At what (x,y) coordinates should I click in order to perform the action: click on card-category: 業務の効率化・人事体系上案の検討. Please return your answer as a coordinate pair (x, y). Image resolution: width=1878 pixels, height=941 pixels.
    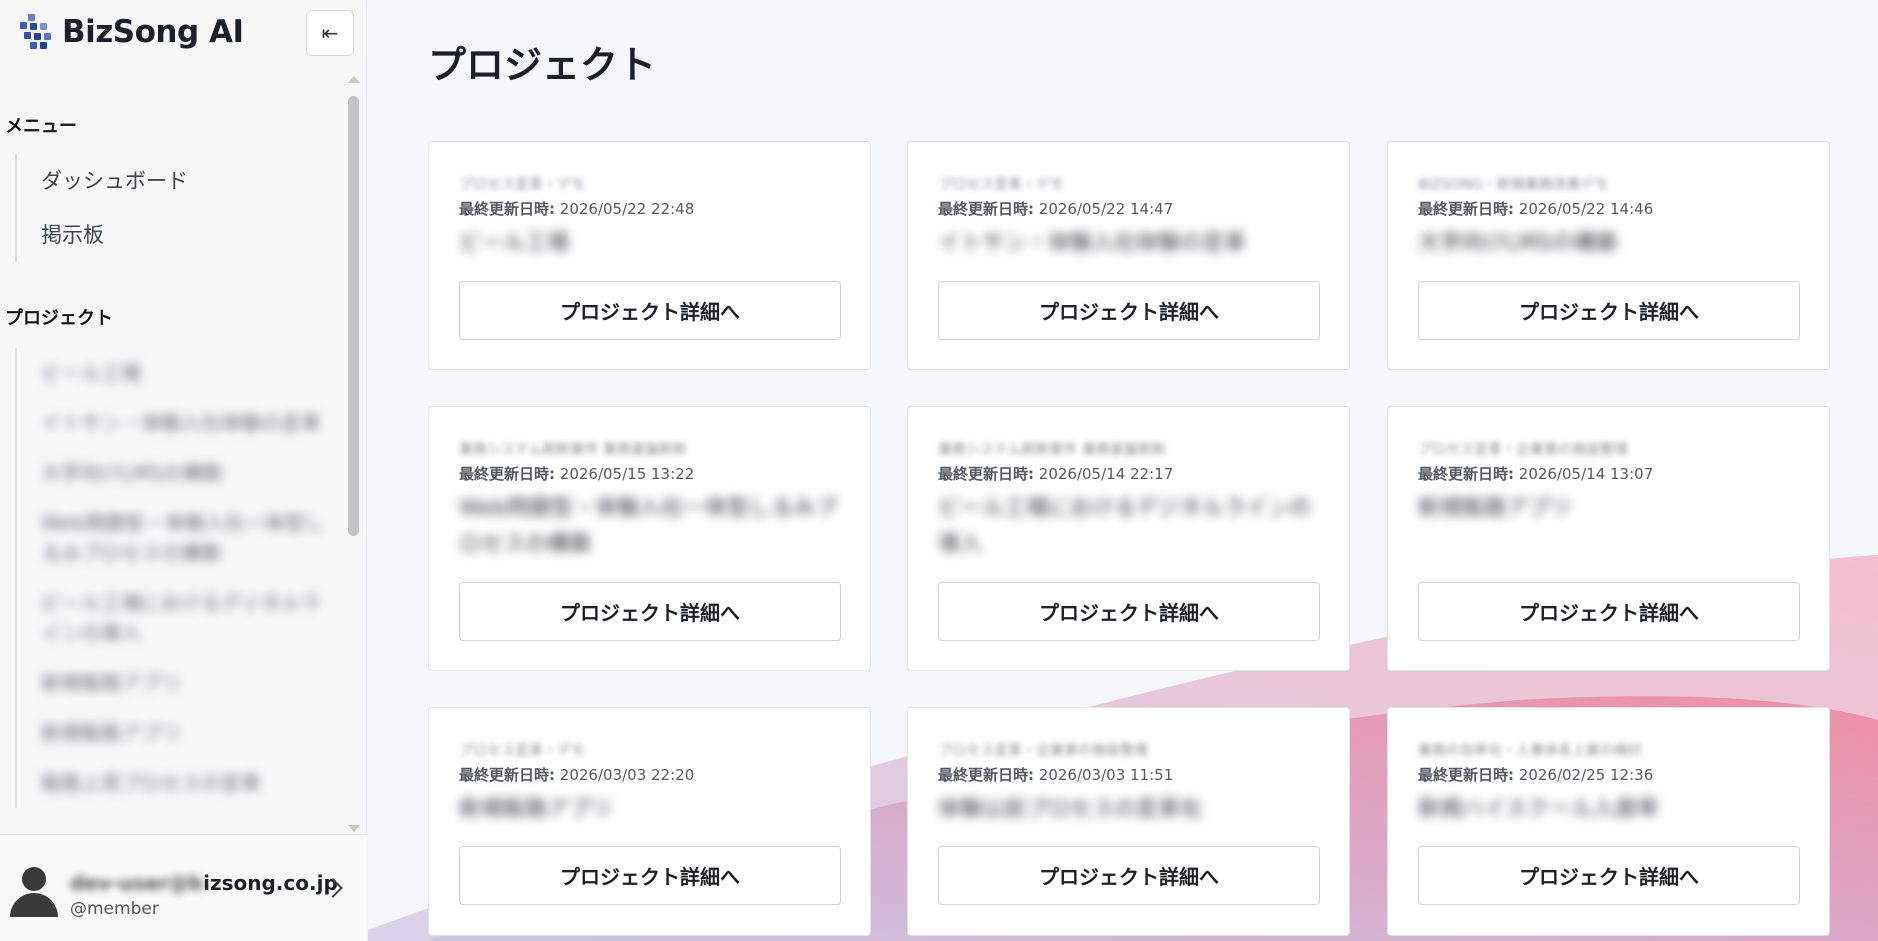
    Looking at the image, I should click on (1530, 751).